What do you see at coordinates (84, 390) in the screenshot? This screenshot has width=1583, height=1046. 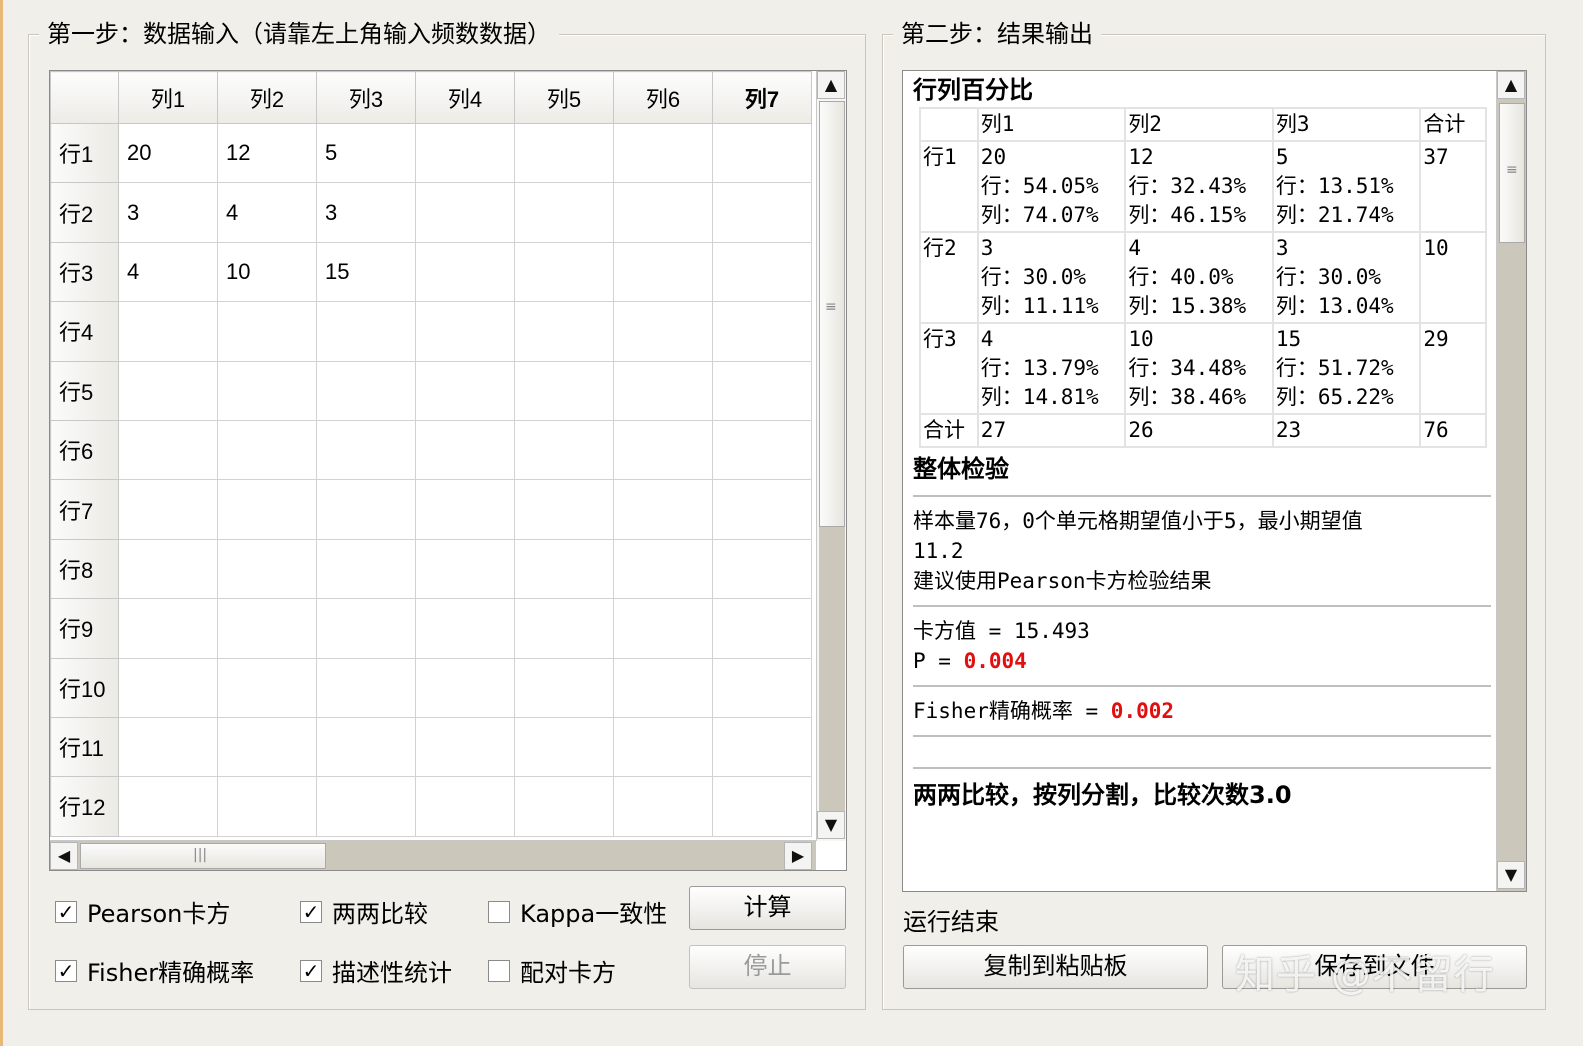 I see `row-header-5: 行5` at bounding box center [84, 390].